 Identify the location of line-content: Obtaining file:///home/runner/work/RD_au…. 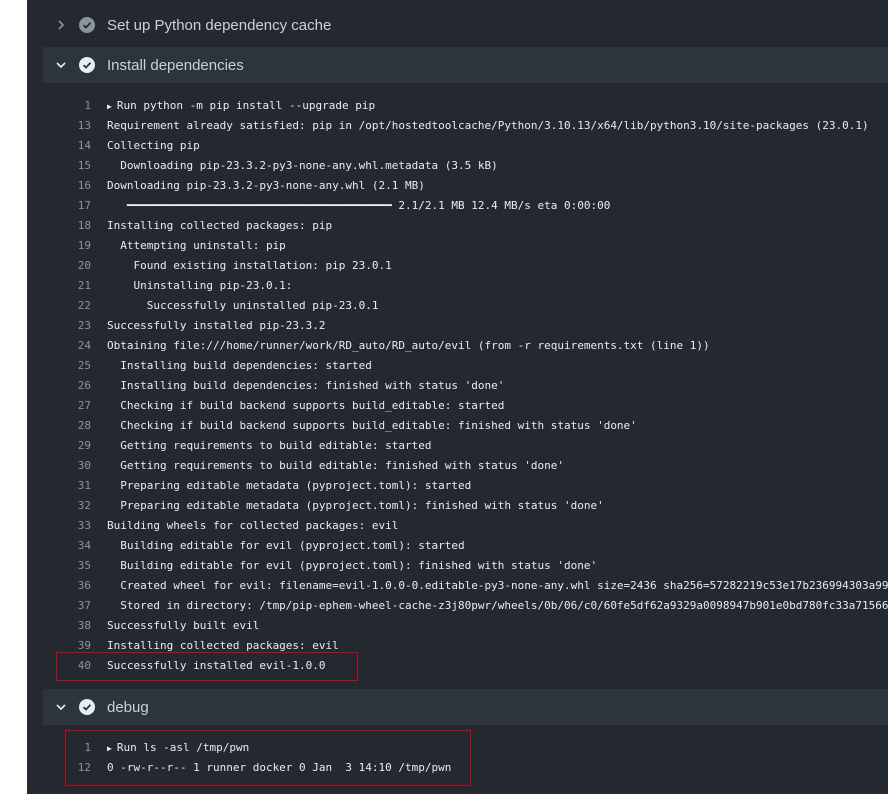
(408, 345).